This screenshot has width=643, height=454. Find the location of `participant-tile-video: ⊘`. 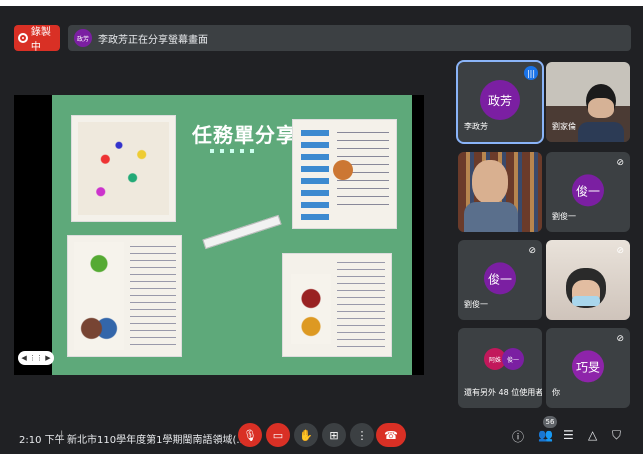

participant-tile-video: ⊘ is located at coordinates (588, 280).